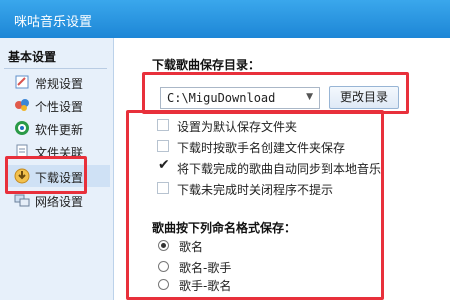 This screenshot has width=450, height=300. I want to click on sidebar-divider, so click(55, 68).